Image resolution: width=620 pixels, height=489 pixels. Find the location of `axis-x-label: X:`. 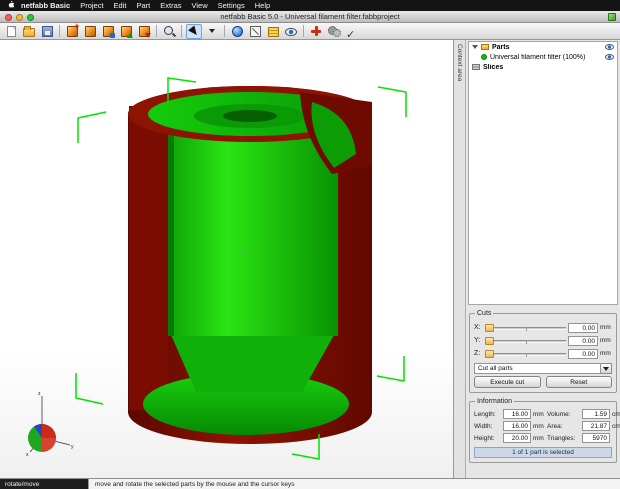

axis-x-label: X: is located at coordinates (477, 327).